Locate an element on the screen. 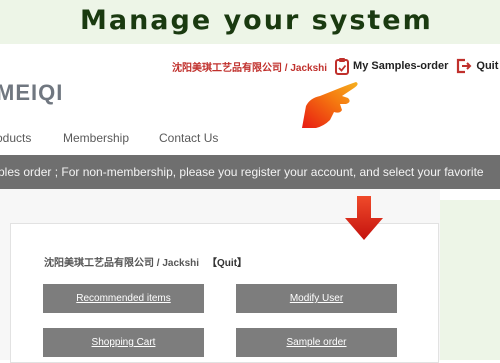 The height and width of the screenshot is (363, 500). banner-title: Manage your system is located at coordinates (256, 20).